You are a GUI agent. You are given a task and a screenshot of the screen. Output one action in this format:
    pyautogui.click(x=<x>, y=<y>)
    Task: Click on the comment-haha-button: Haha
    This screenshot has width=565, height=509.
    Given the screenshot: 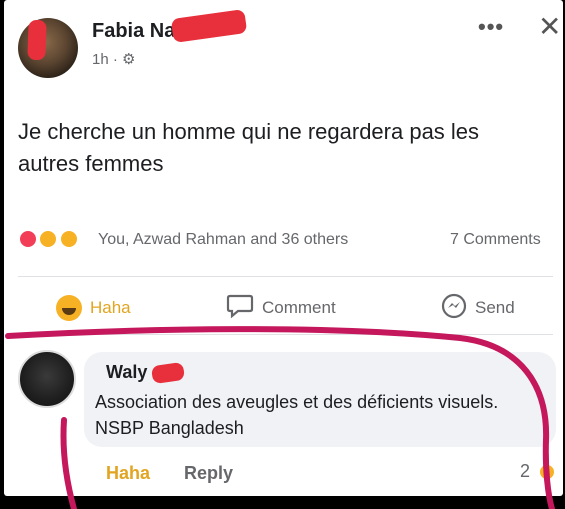 What is the action you would take?
    pyautogui.click(x=128, y=473)
    